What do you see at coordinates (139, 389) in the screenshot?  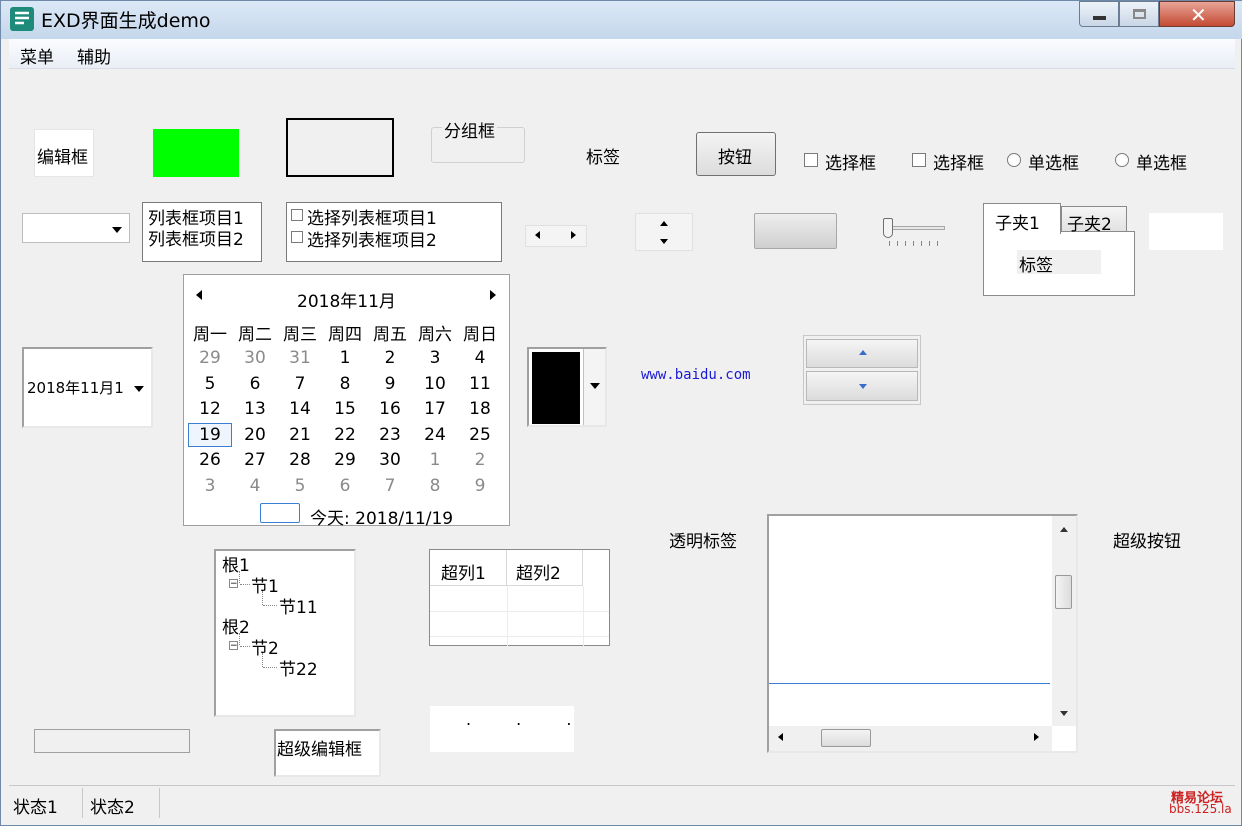 I see `date-dropdown-icon` at bounding box center [139, 389].